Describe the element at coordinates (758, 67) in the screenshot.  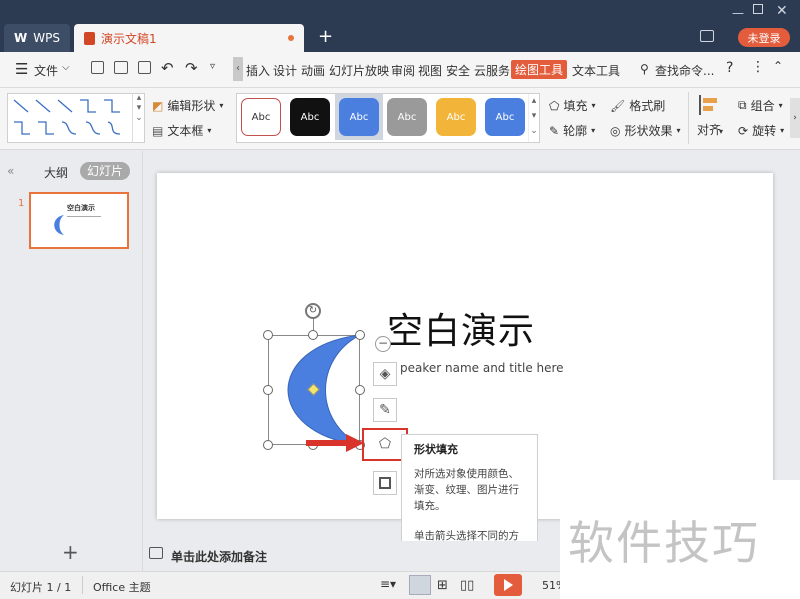
I see `more-options-icon: ⋮` at that location.